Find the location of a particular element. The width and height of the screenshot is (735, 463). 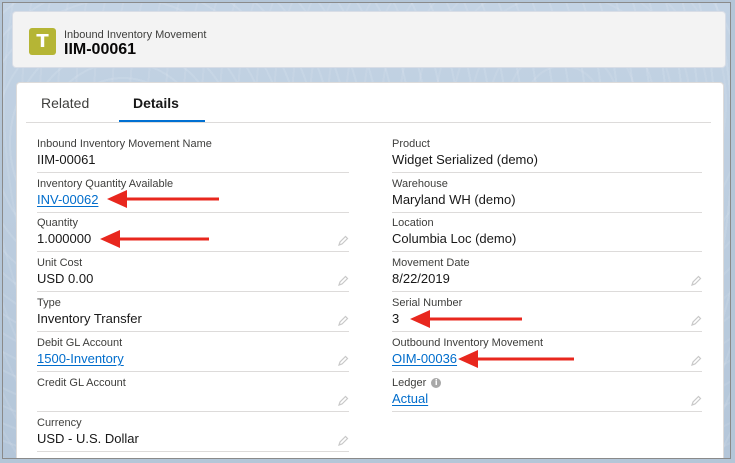

tab-divider is located at coordinates (368, 122).